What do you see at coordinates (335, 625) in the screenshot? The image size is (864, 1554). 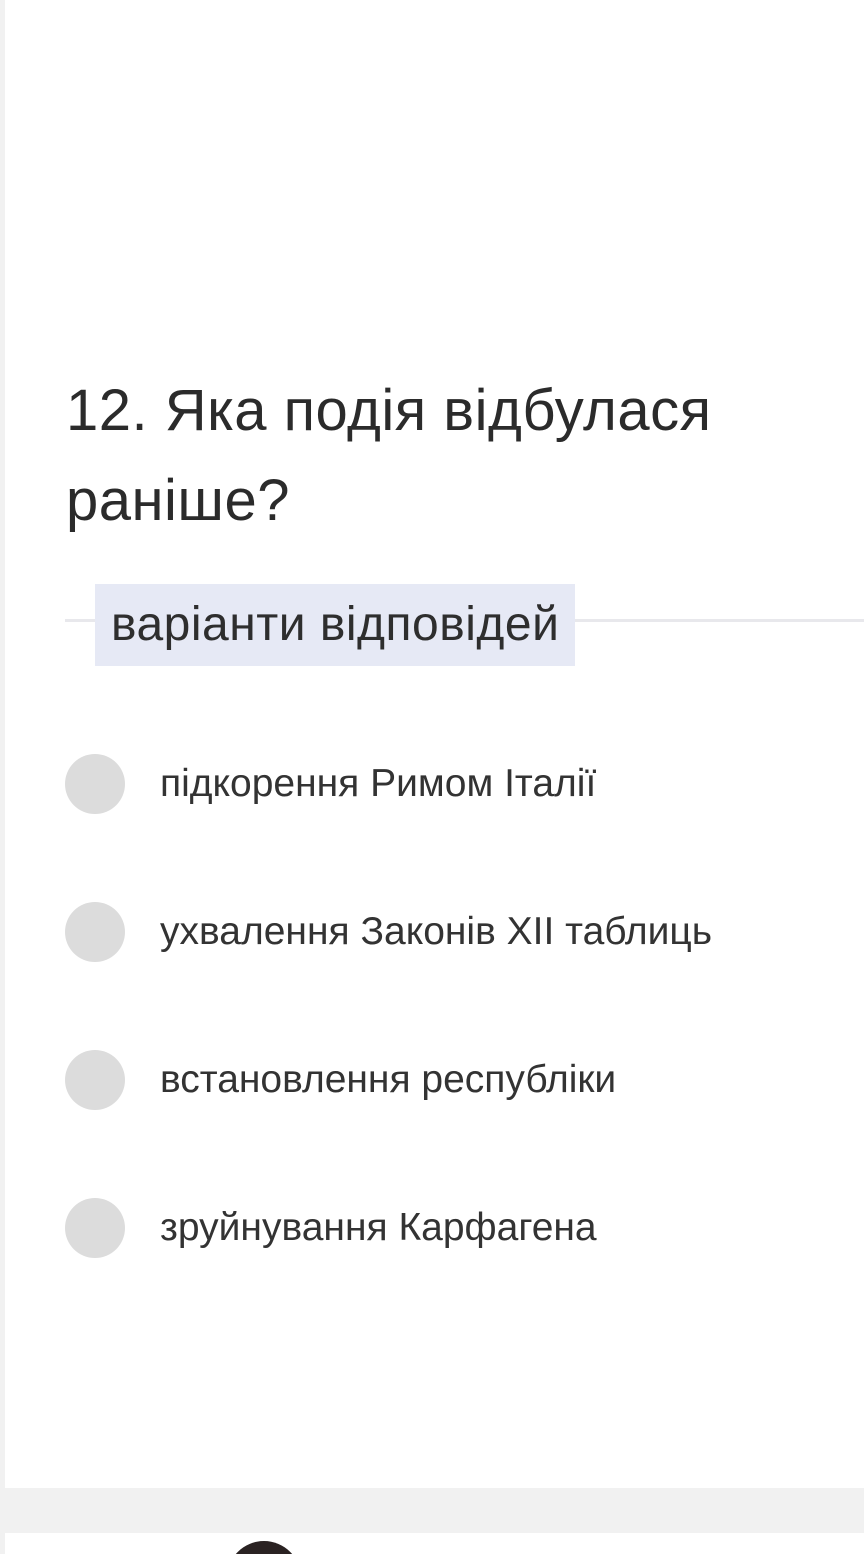 I see `answer-options-label: варіанти відповідей` at bounding box center [335, 625].